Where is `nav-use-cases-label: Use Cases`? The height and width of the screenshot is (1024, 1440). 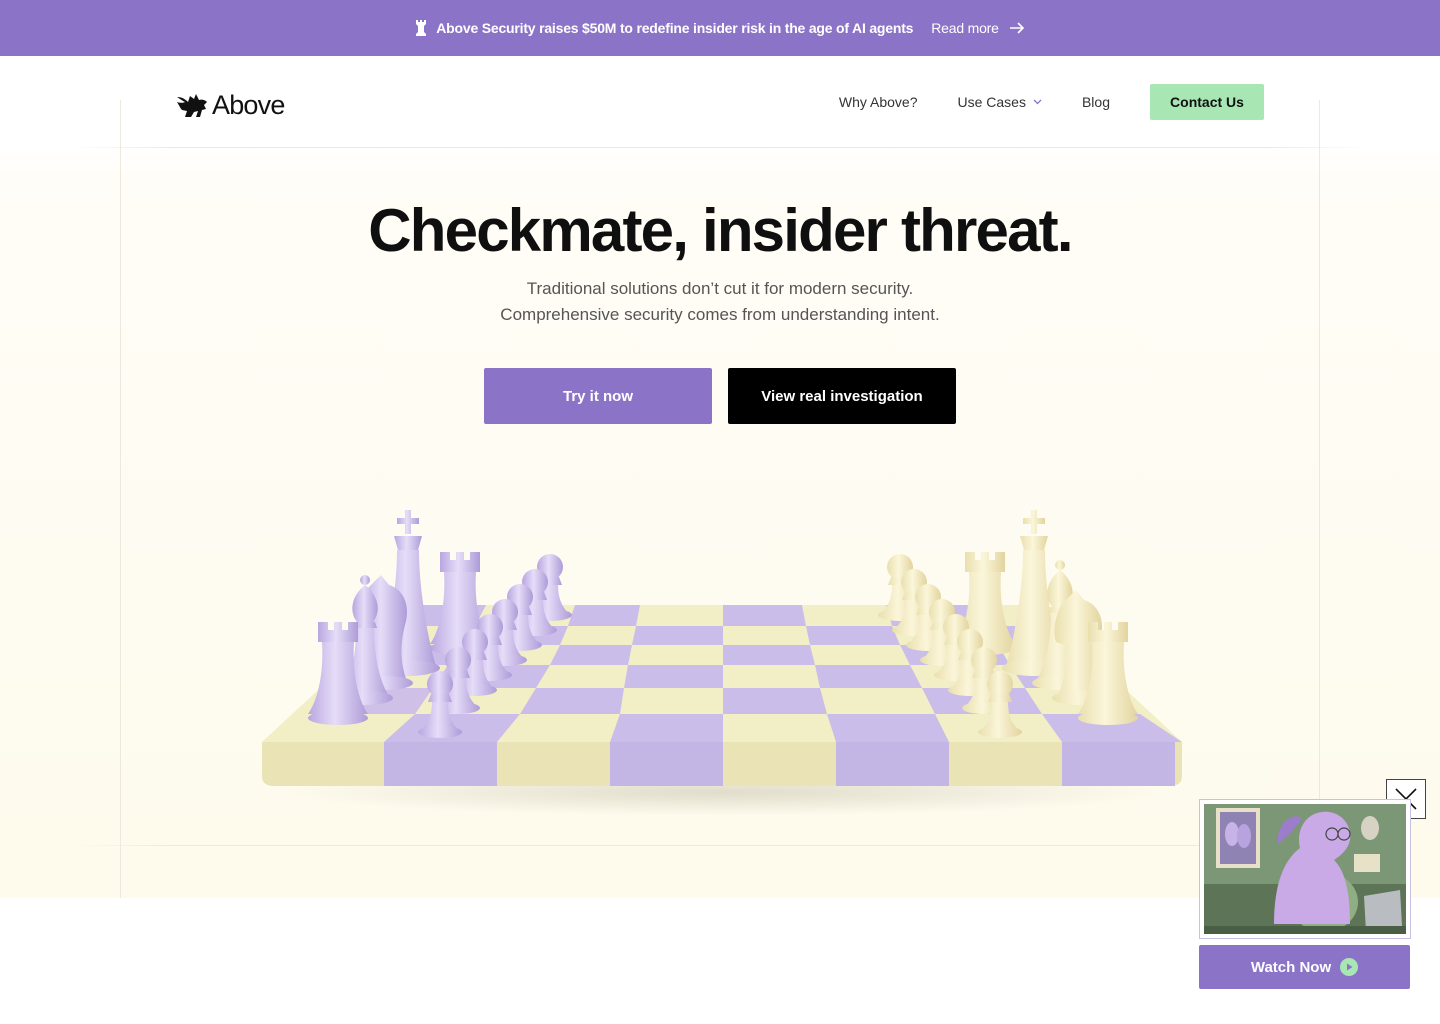
nav-use-cases-label: Use Cases is located at coordinates (991, 102).